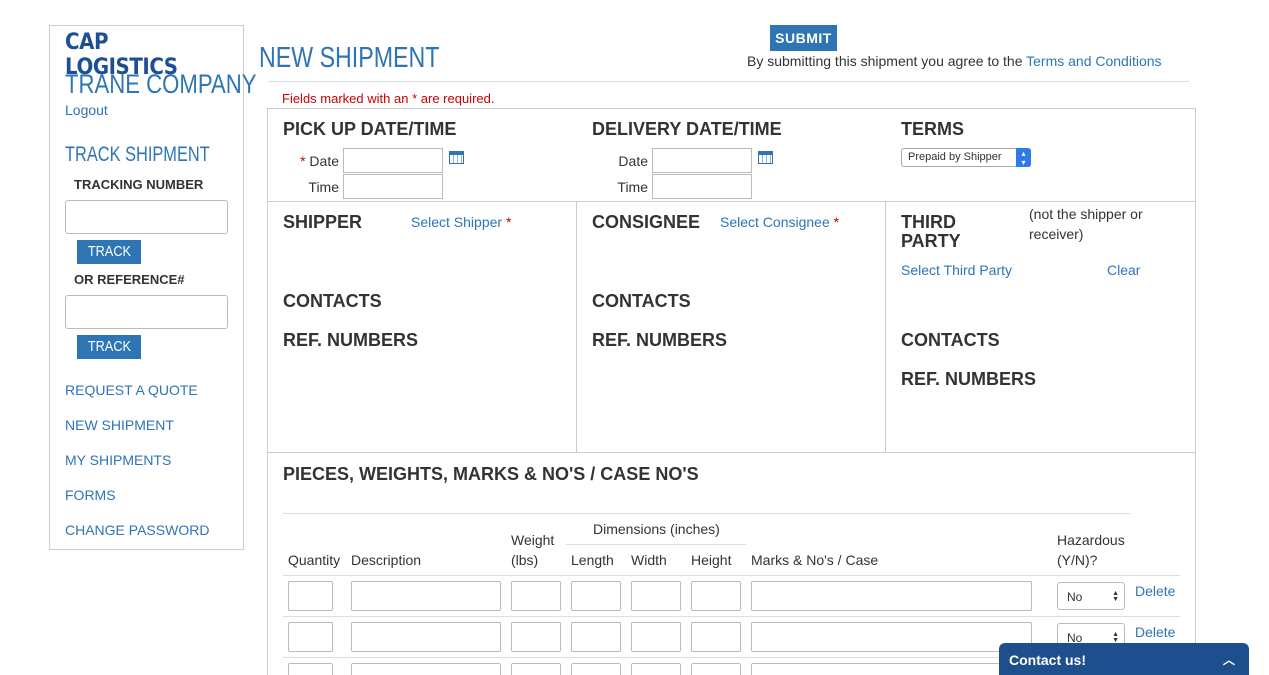 This screenshot has height=675, width=1269. I want to click on track-reference-button: TRACK, so click(109, 347).